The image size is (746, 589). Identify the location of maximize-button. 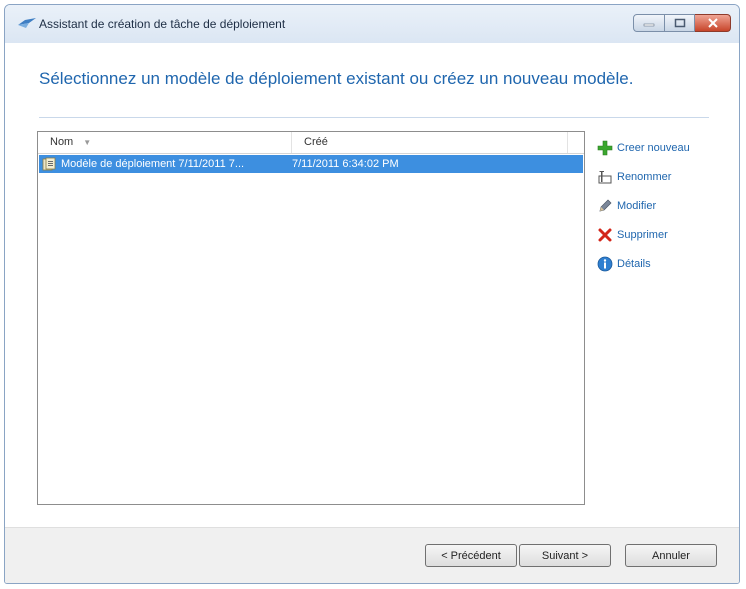
(680, 23).